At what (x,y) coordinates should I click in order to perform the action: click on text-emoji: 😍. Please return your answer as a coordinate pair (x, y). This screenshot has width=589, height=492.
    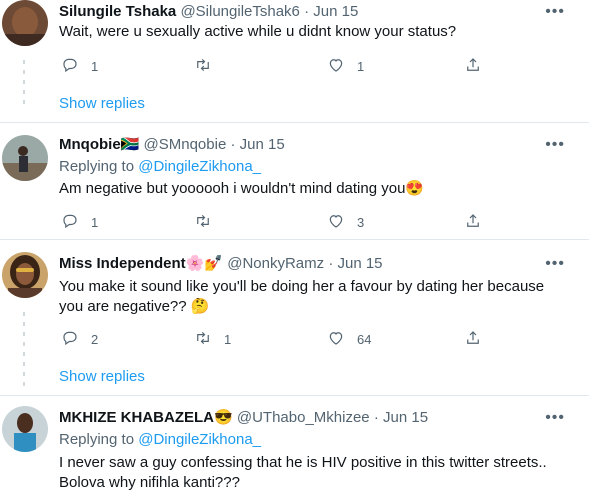
    Looking at the image, I should click on (415, 188).